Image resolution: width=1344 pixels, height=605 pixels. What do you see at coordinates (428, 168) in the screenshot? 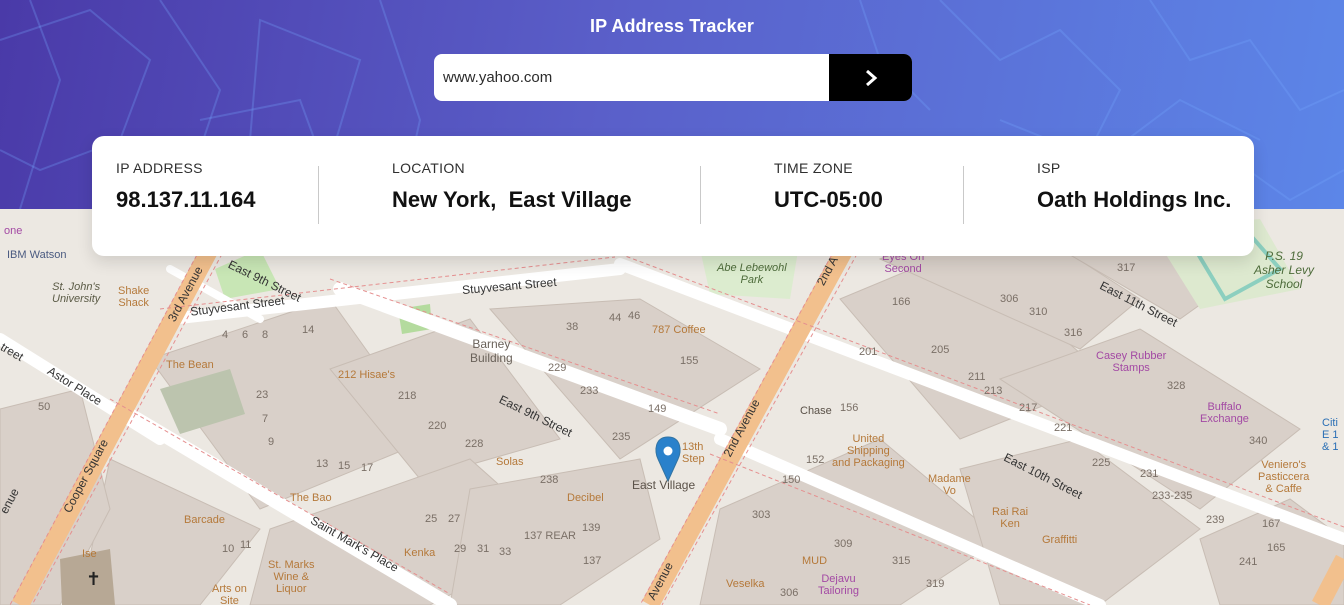
I see `location-label: LOCATION` at bounding box center [428, 168].